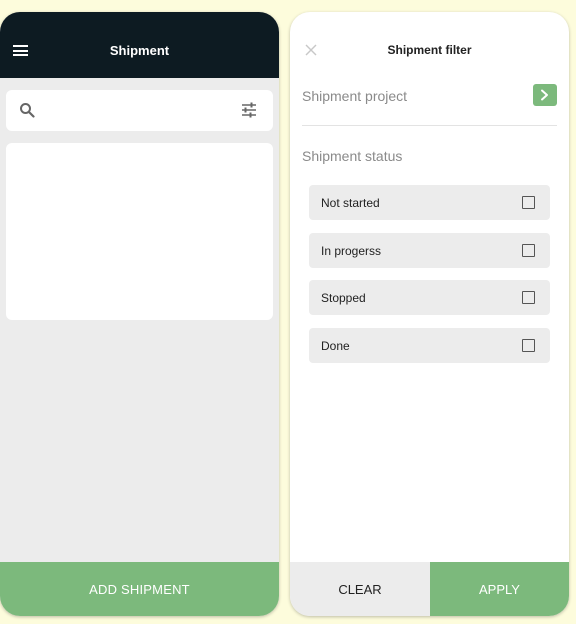 Image resolution: width=576 pixels, height=624 pixels. I want to click on status-option-stopped: Stopped, so click(429, 297).